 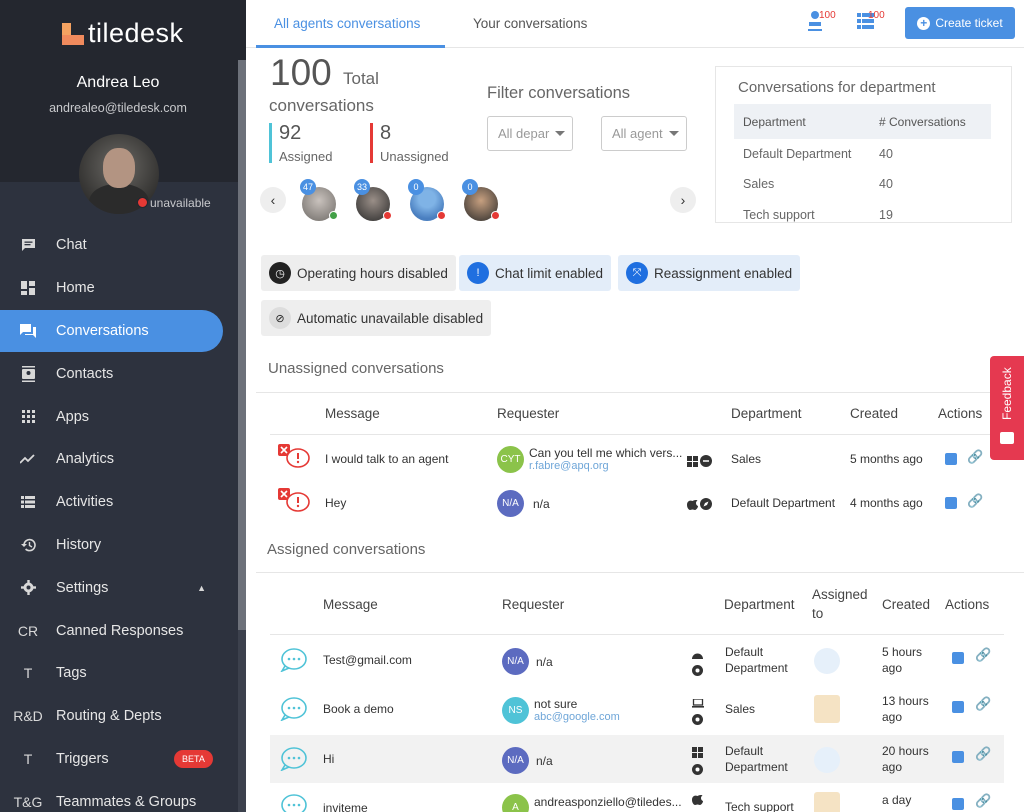 I want to click on agent-filter-select: All agent, so click(x=644, y=133).